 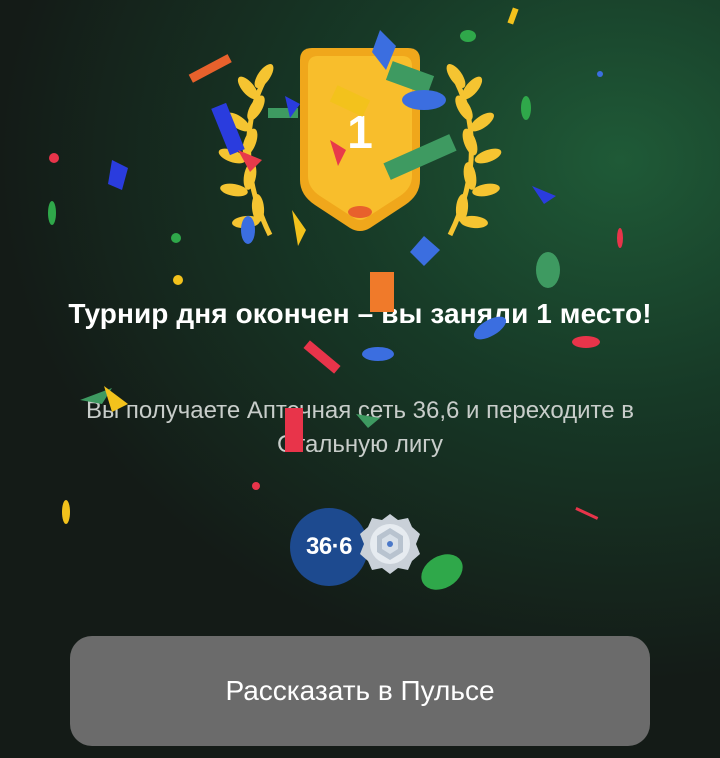 I want to click on rewards-row: 36·6, so click(x=360, y=546).